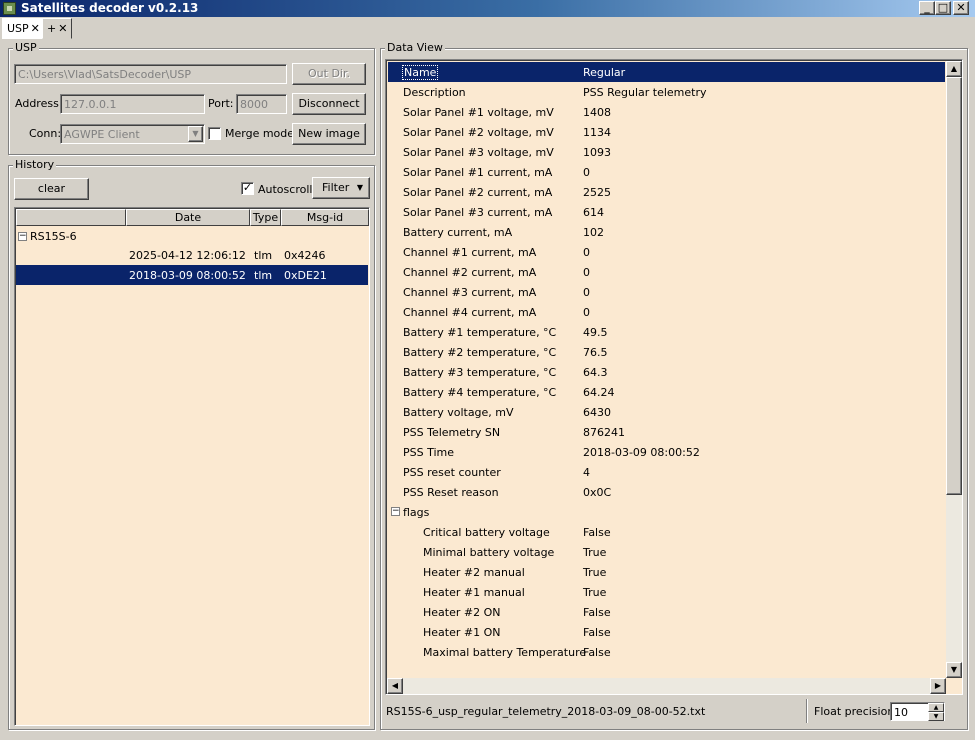 This screenshot has width=975, height=740. Describe the element at coordinates (943, 8) in the screenshot. I see `maximize-button: □` at that location.